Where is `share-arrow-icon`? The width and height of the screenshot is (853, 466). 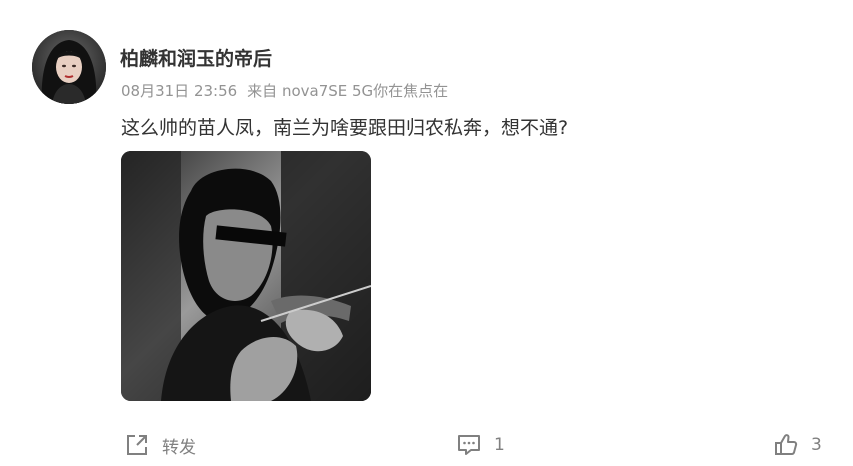
share-arrow-icon is located at coordinates (137, 445).